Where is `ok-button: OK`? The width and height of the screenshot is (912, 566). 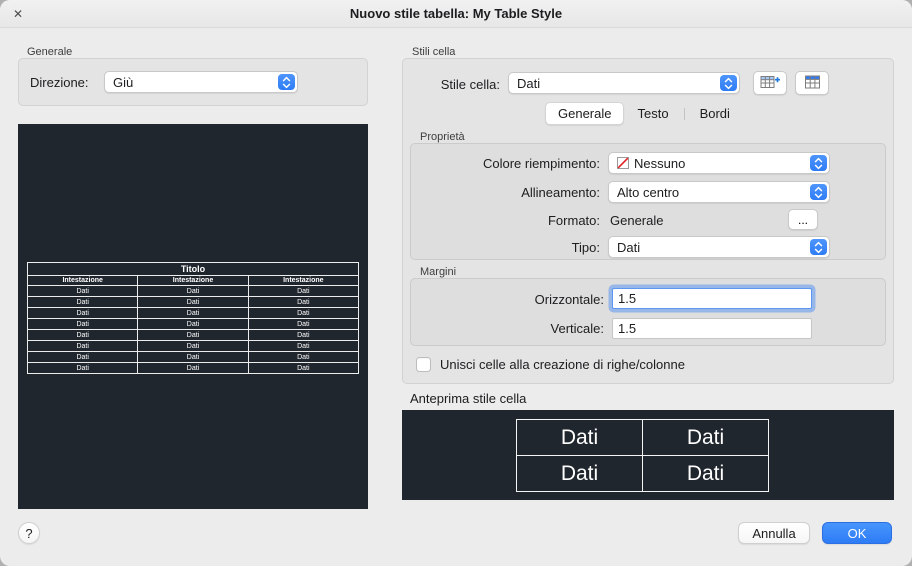
ok-button: OK is located at coordinates (857, 533).